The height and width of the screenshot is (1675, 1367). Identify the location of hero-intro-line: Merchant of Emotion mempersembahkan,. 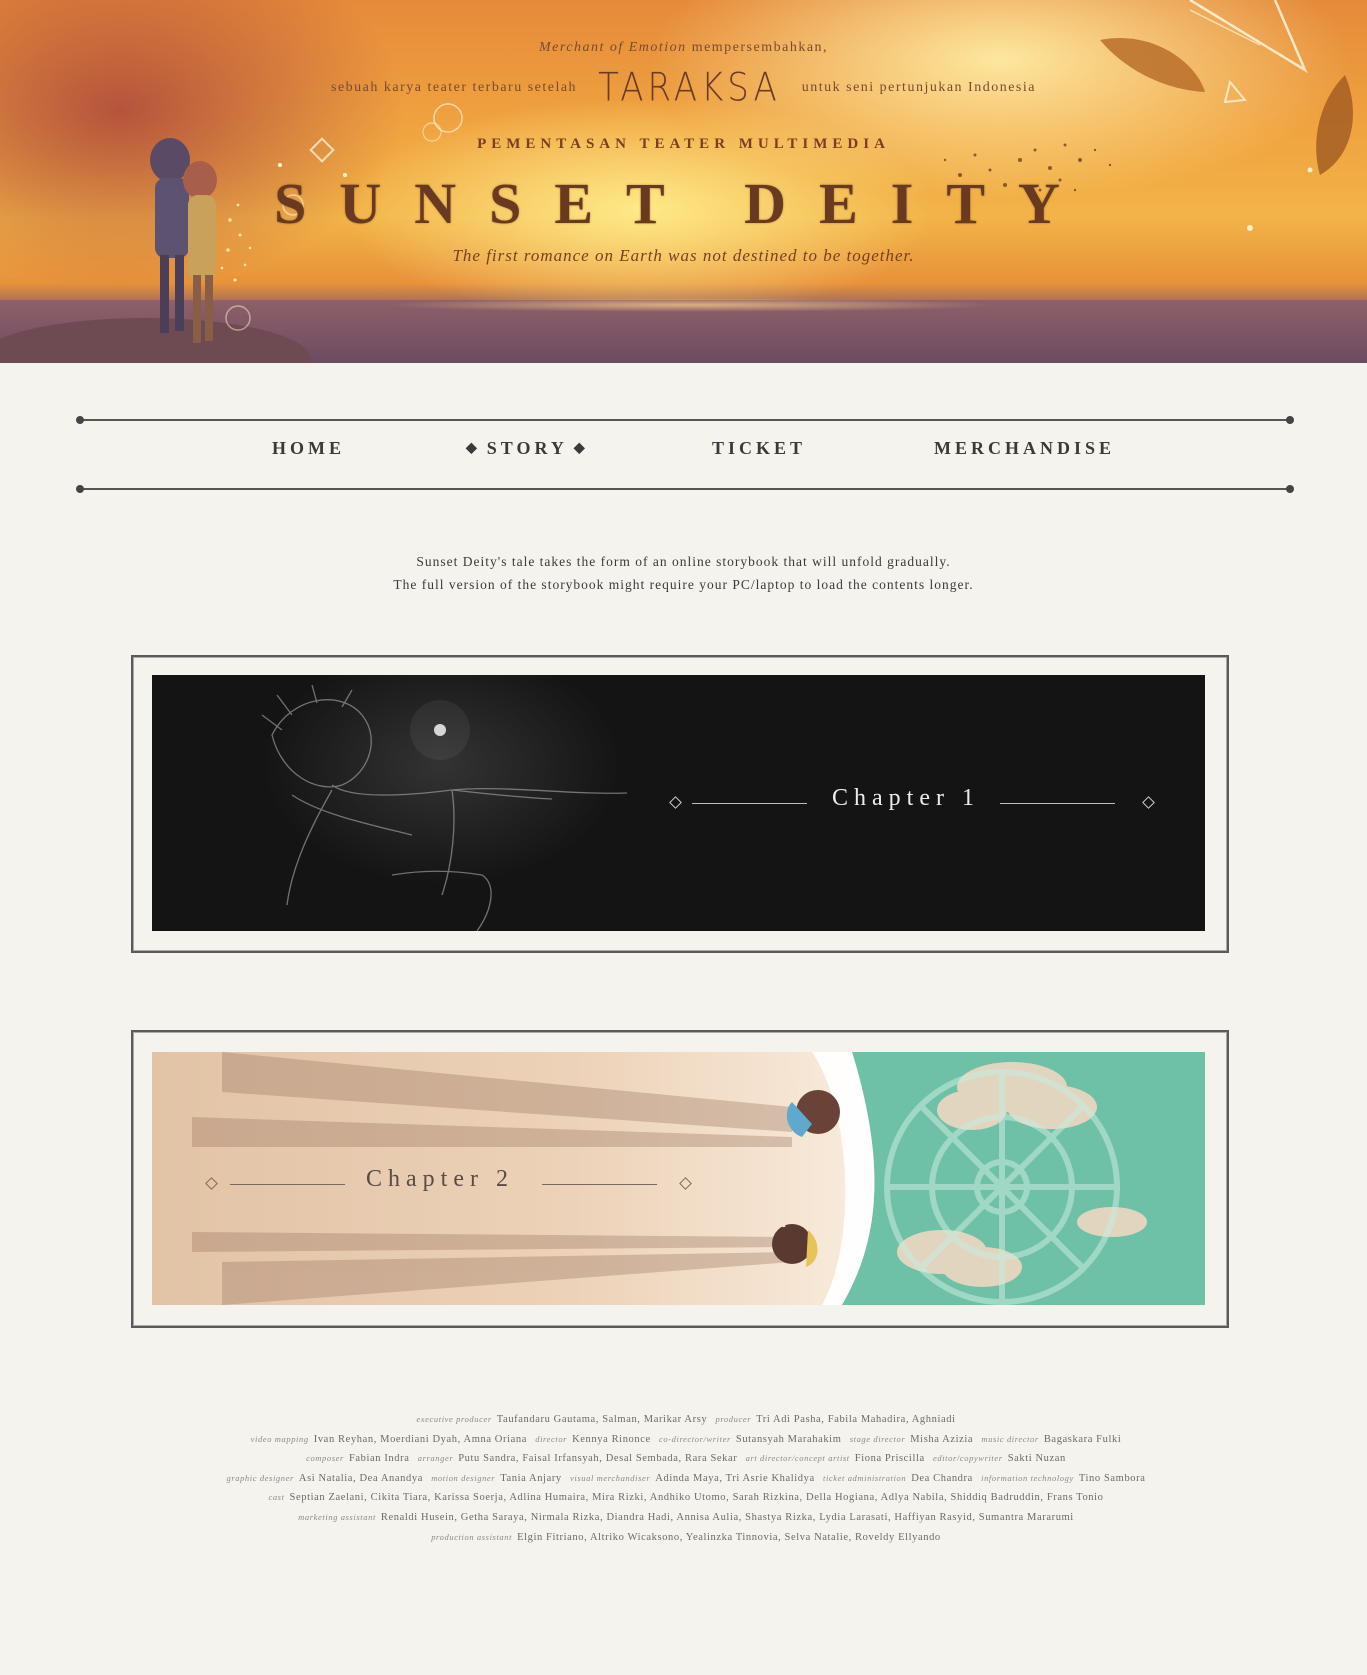
(683, 48).